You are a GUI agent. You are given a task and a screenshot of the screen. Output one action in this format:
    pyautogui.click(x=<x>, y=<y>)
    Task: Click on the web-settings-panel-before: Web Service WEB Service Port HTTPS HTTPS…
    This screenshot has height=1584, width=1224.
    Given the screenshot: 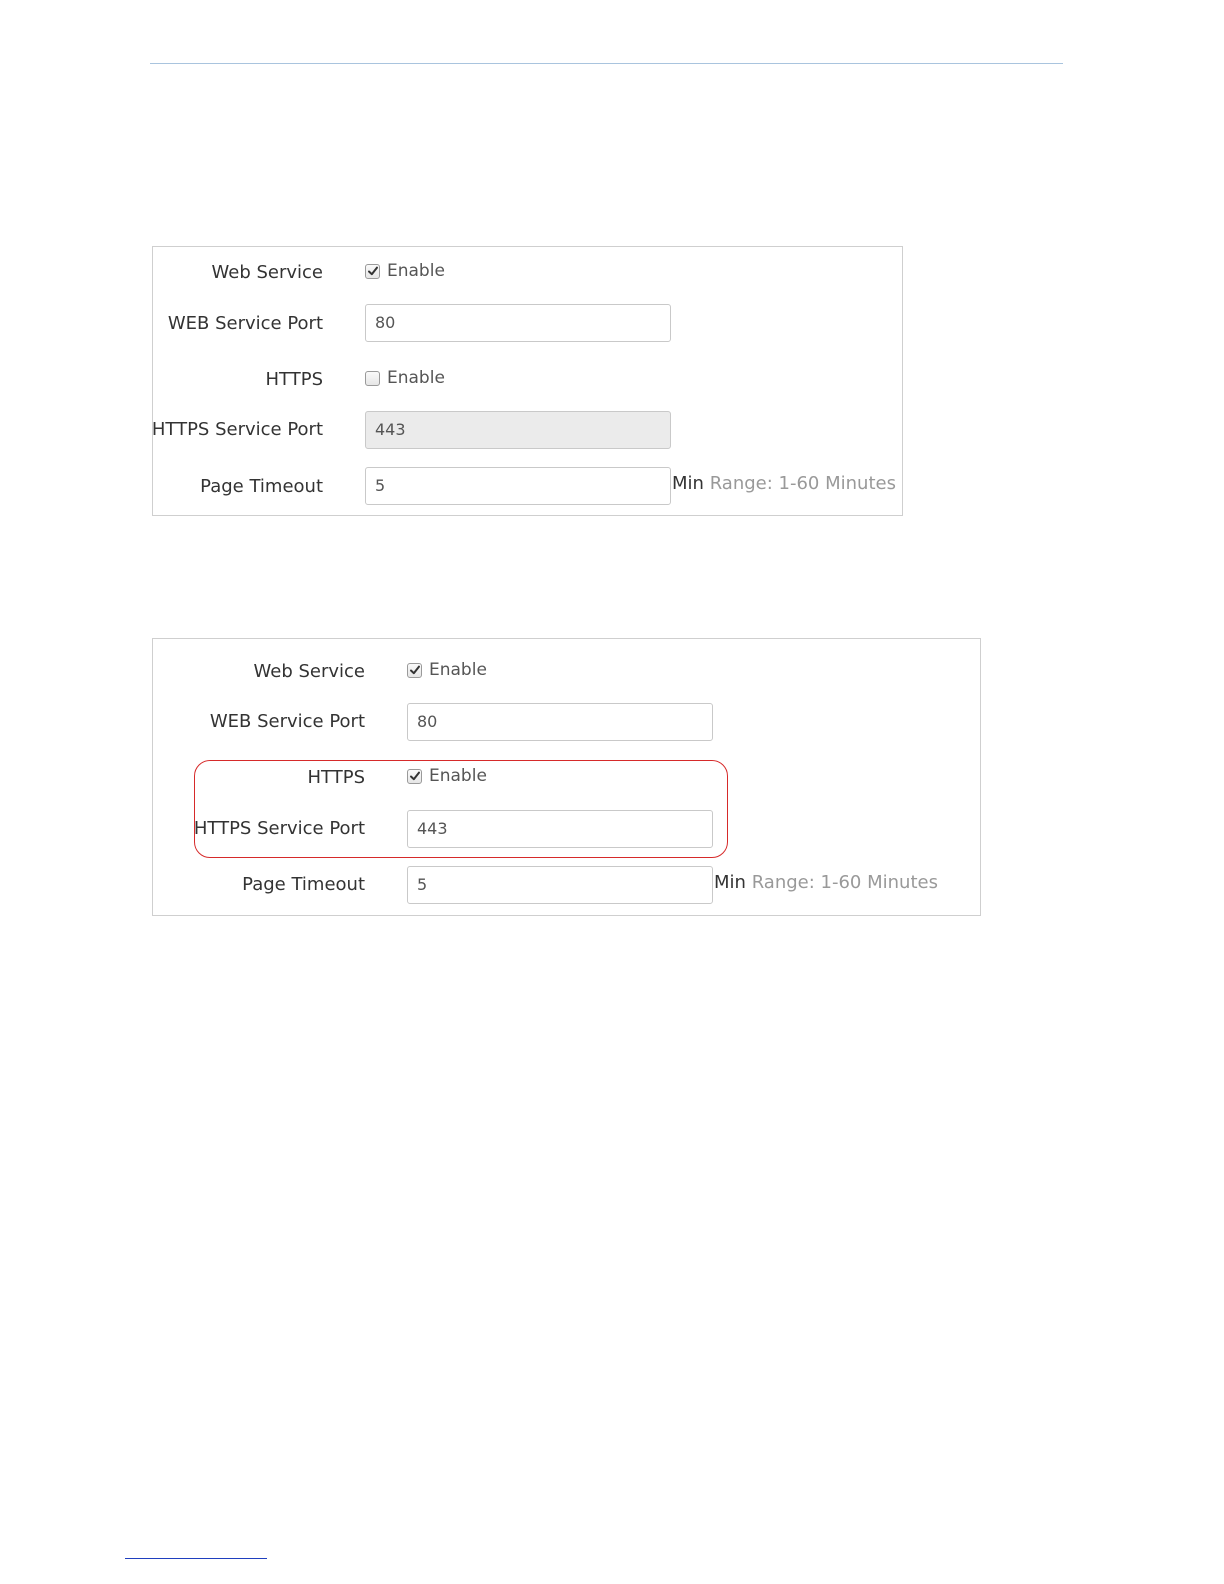 What is the action you would take?
    pyautogui.click(x=527, y=381)
    